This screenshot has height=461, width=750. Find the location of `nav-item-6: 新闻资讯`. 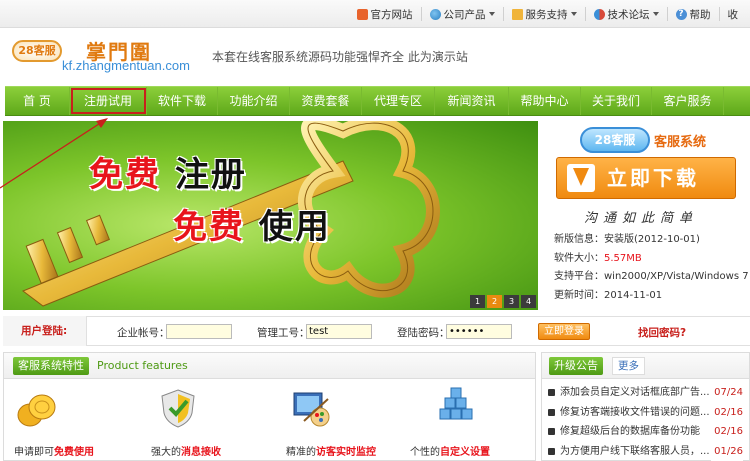

nav-item-6: 新闻资讯 is located at coordinates (472, 101).